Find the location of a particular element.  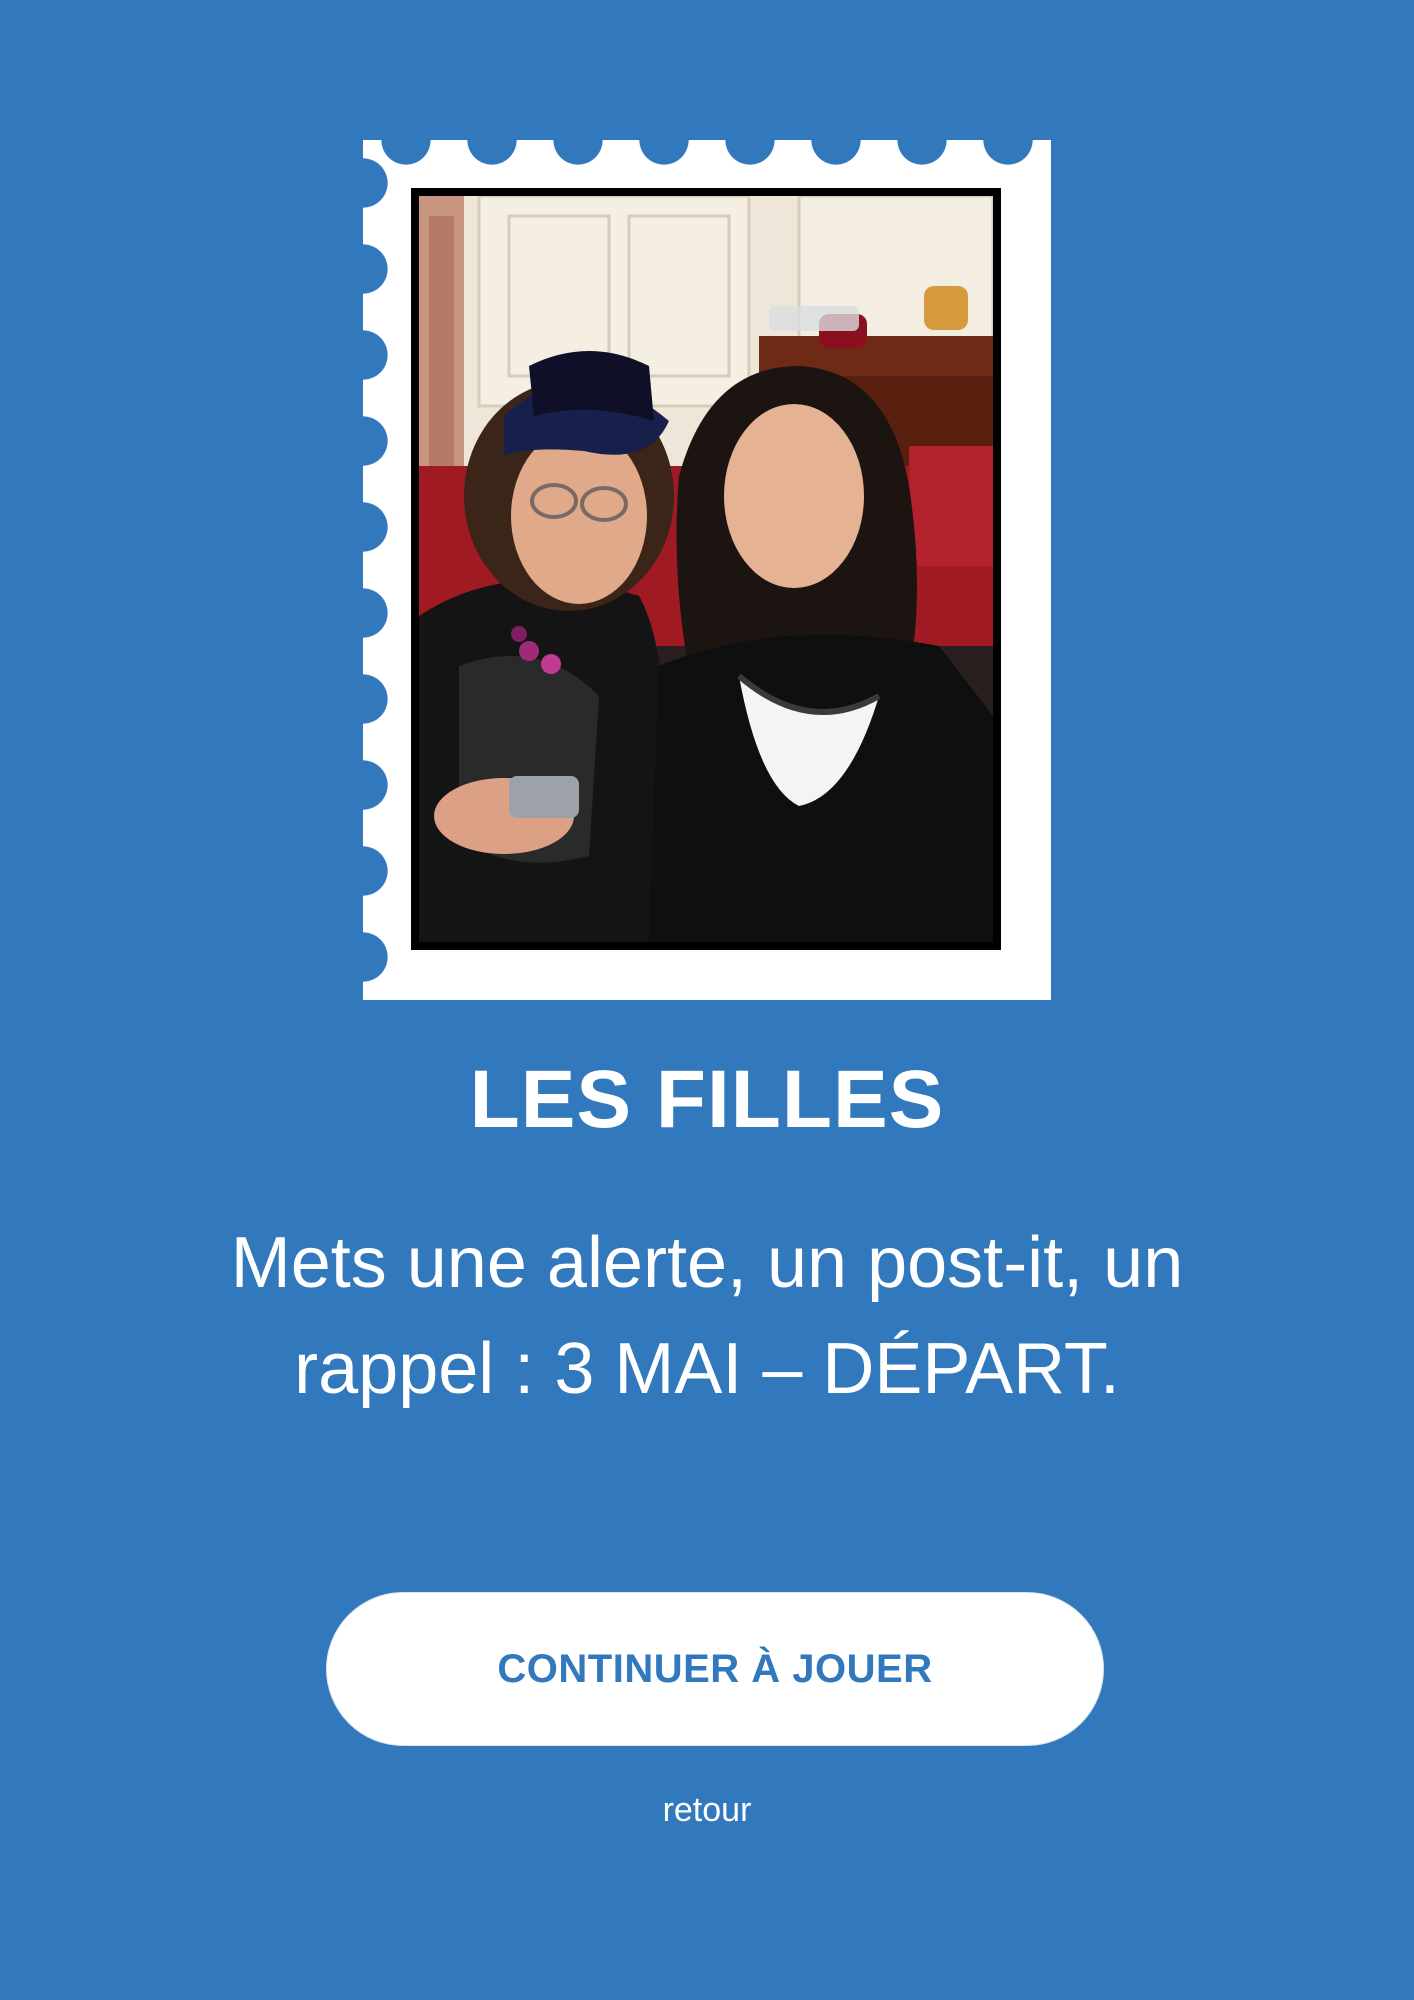

continue-playing-button: CONTINUER À JOUER is located at coordinates (715, 1669).